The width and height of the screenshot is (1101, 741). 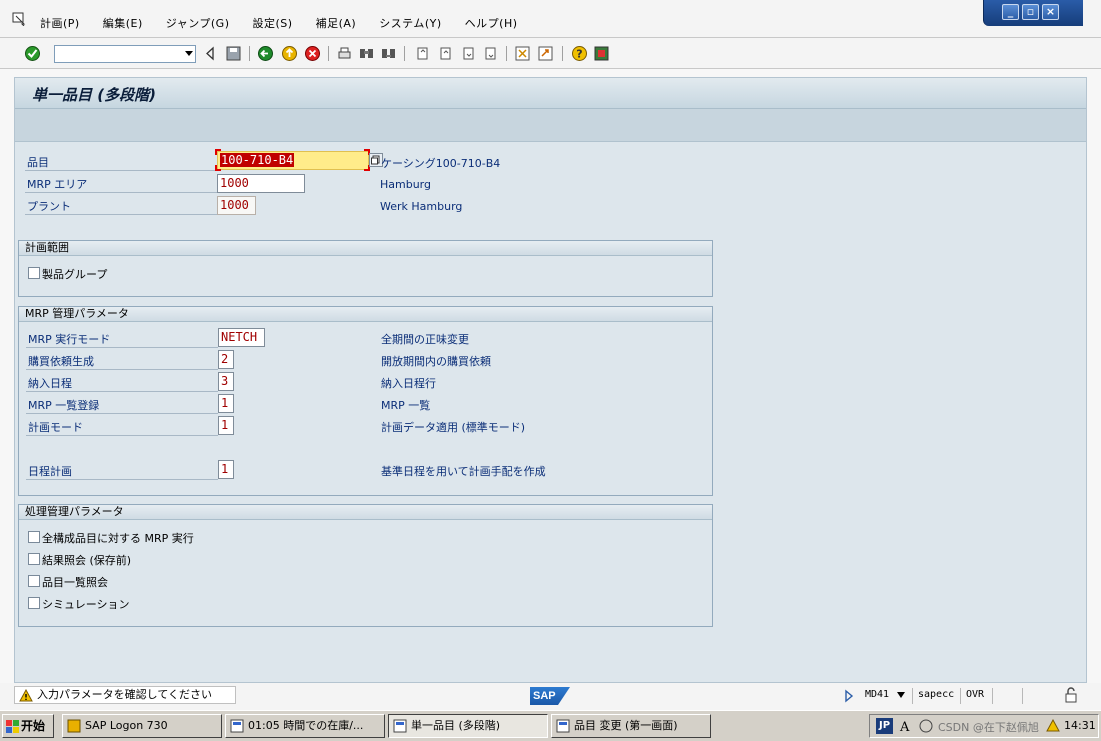 What do you see at coordinates (64, 405) in the screenshot?
I see `mrp-list-label: MRP 一覧登録` at bounding box center [64, 405].